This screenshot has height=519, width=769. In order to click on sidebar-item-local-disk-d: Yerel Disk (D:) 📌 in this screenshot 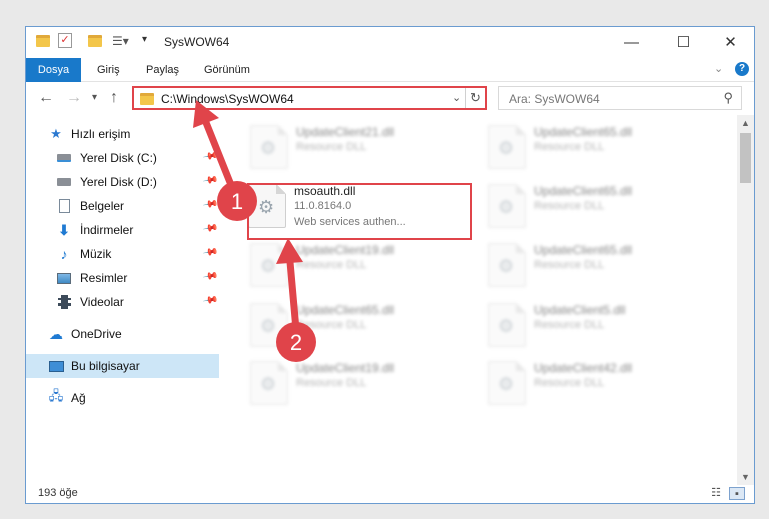, I will do `click(122, 182)`.